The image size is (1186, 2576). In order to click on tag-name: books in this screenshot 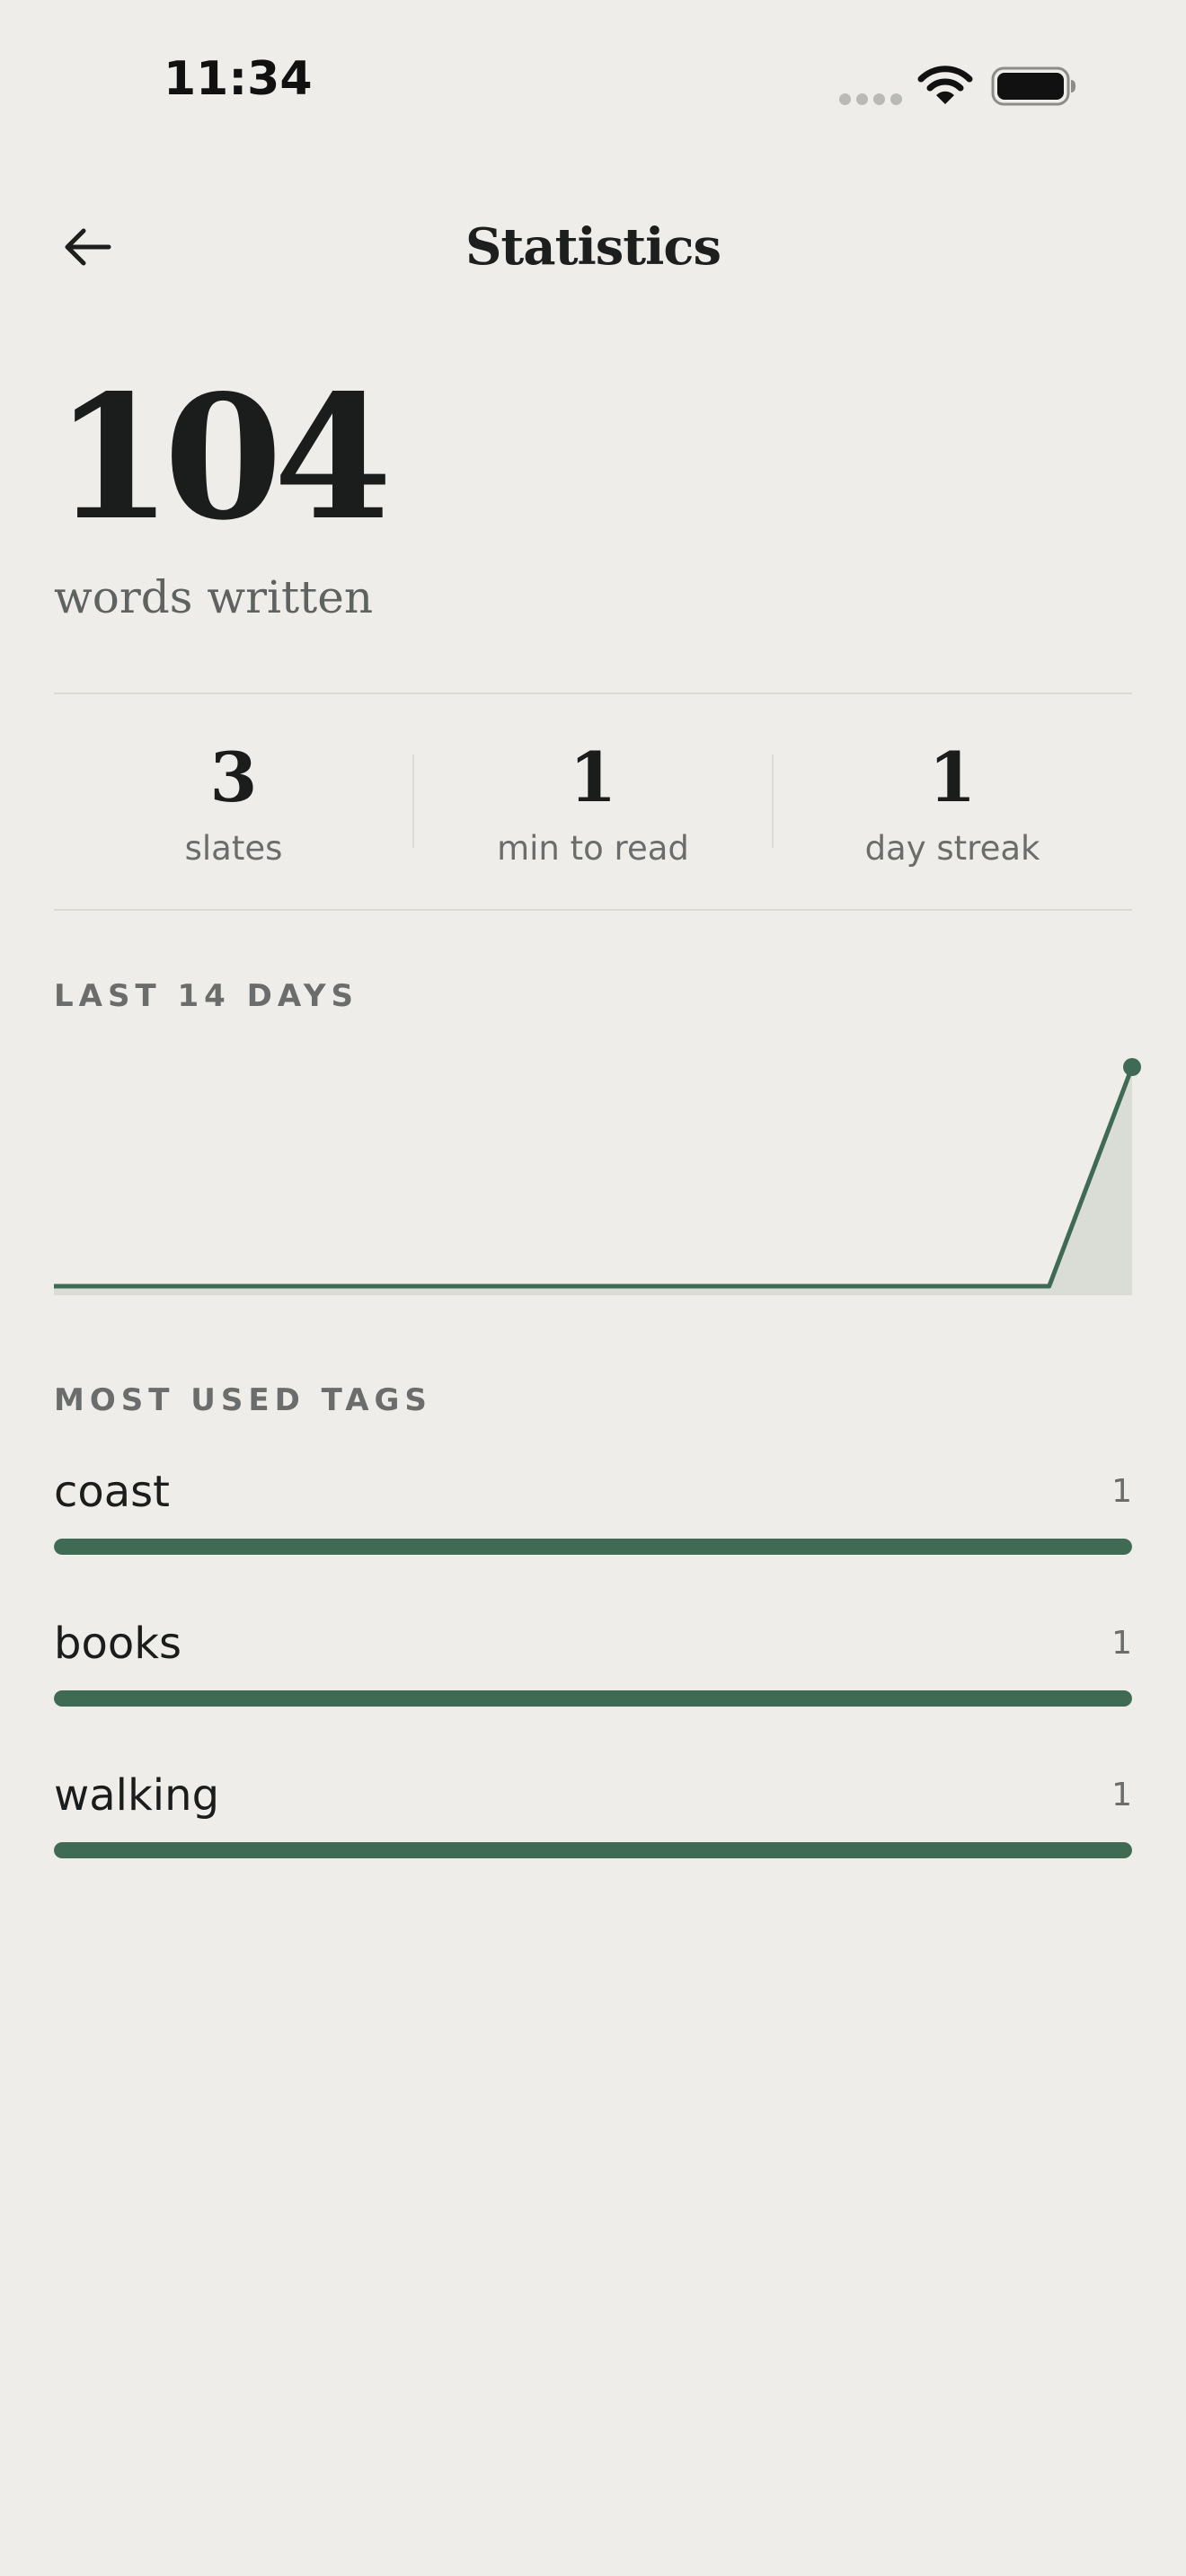, I will do `click(118, 1644)`.